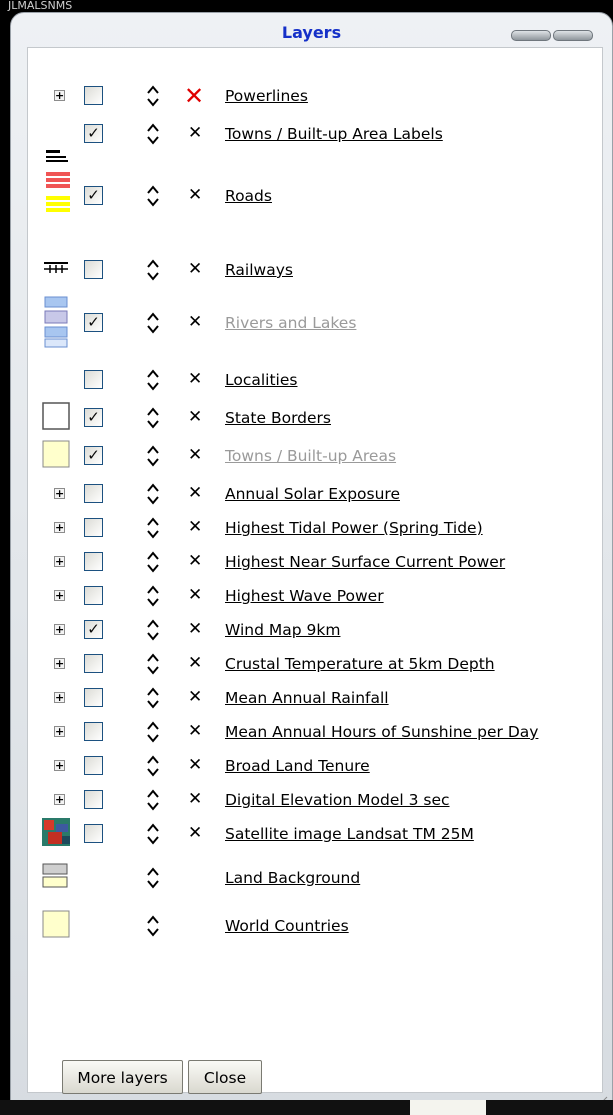 This screenshot has width=613, height=1115. What do you see at coordinates (573, 35) in the screenshot?
I see `maximize-button` at bounding box center [573, 35].